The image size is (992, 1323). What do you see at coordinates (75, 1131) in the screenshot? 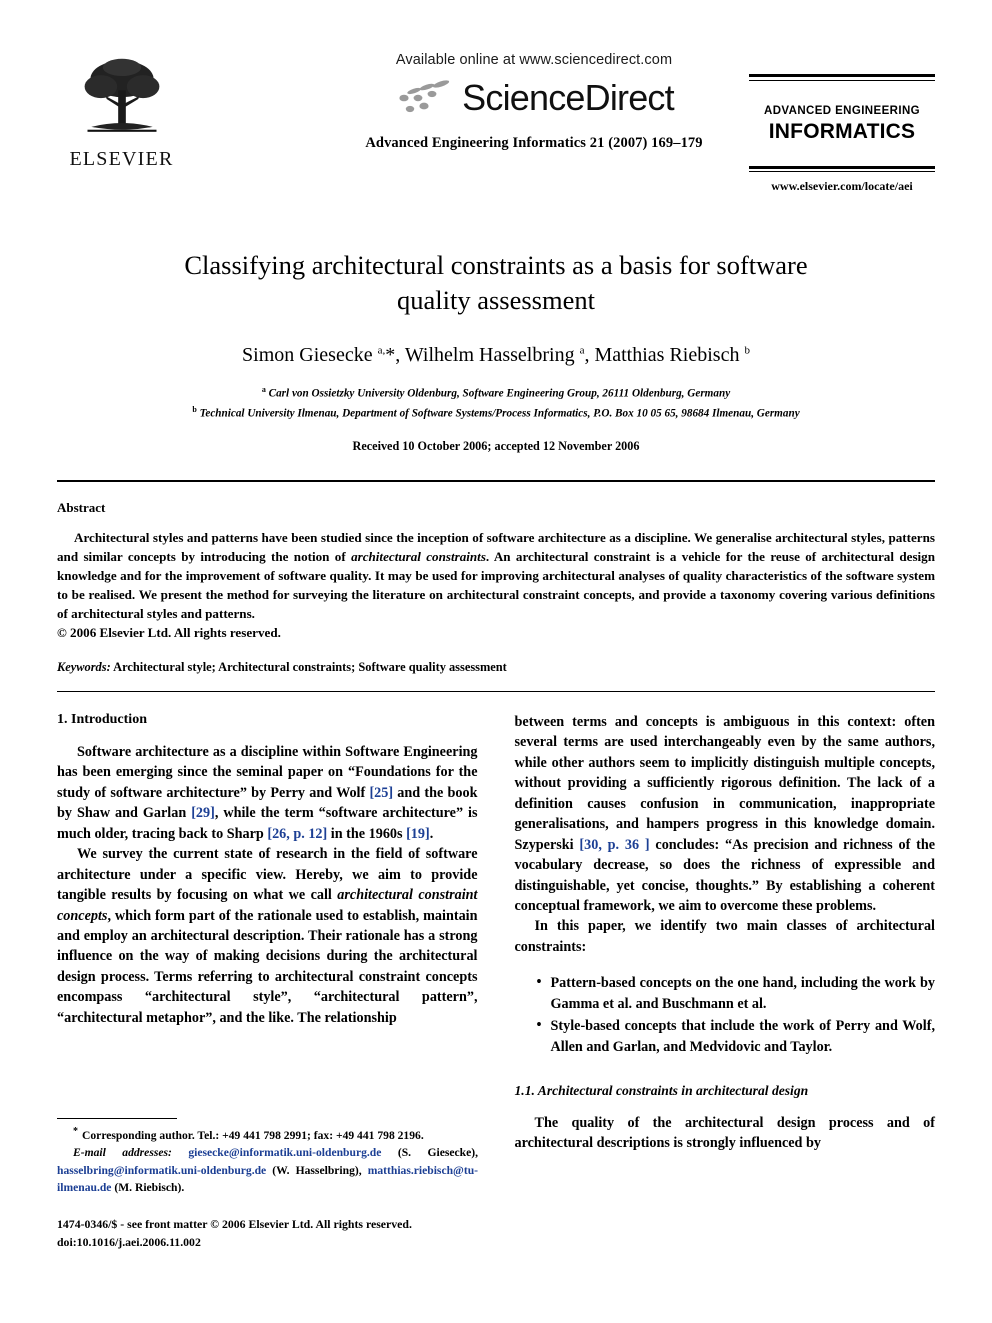
I see `corresponding-author-marker: *` at bounding box center [75, 1131].